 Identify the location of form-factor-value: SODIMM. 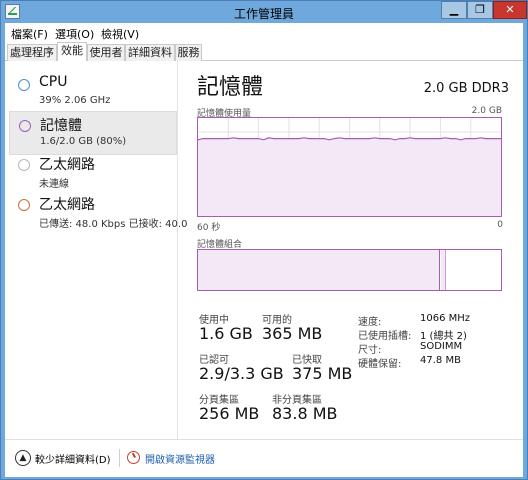
(441, 346).